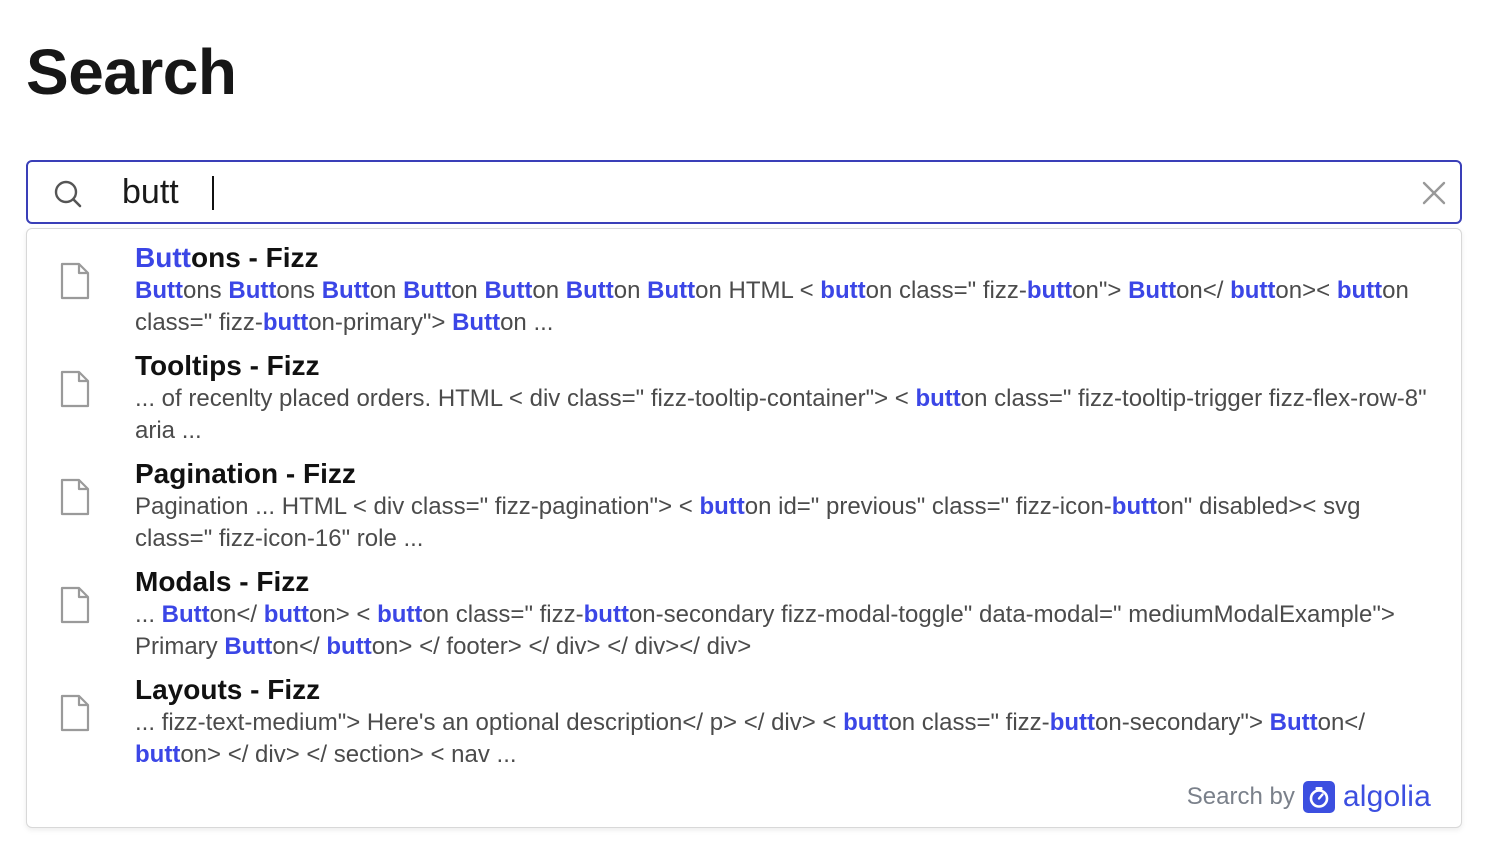 The width and height of the screenshot is (1486, 860). I want to click on result-title: Pagination - Fizz, so click(245, 474).